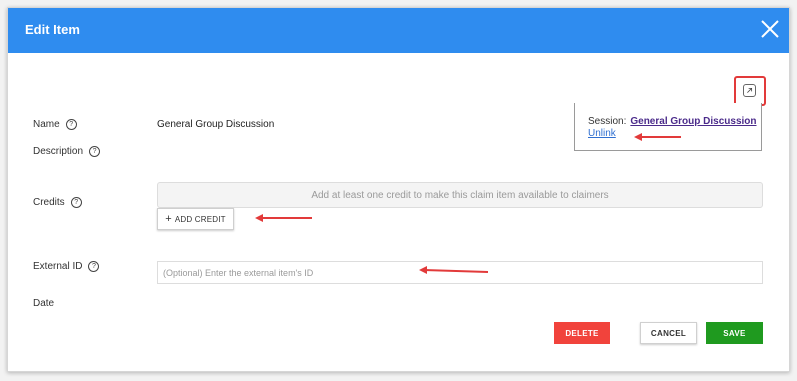 This screenshot has height=381, width=797. Describe the element at coordinates (168, 219) in the screenshot. I see `plus-icon: +` at that location.